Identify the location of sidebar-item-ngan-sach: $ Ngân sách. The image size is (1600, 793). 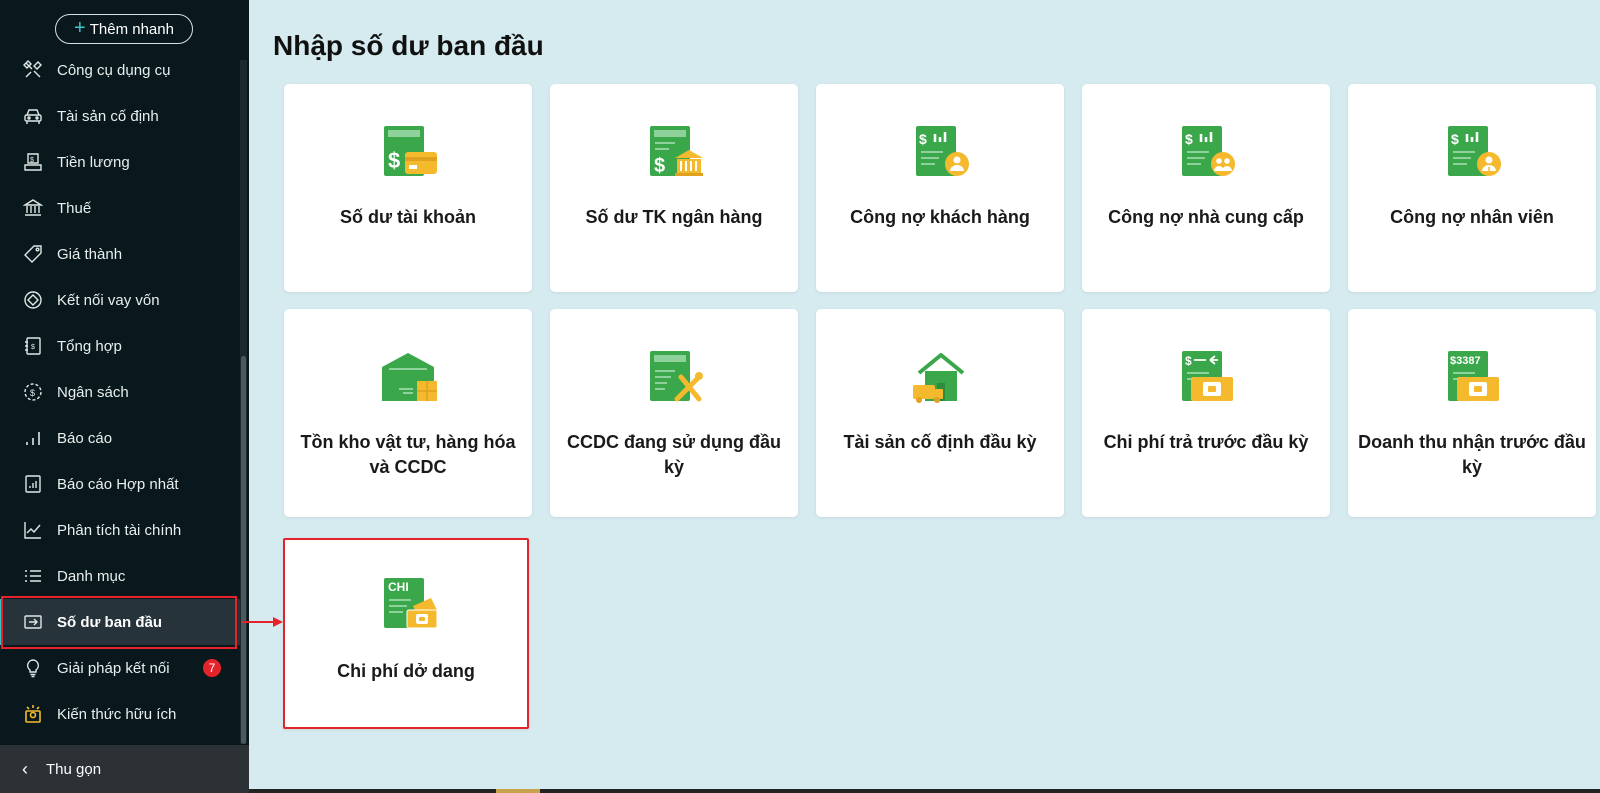
(120, 392).